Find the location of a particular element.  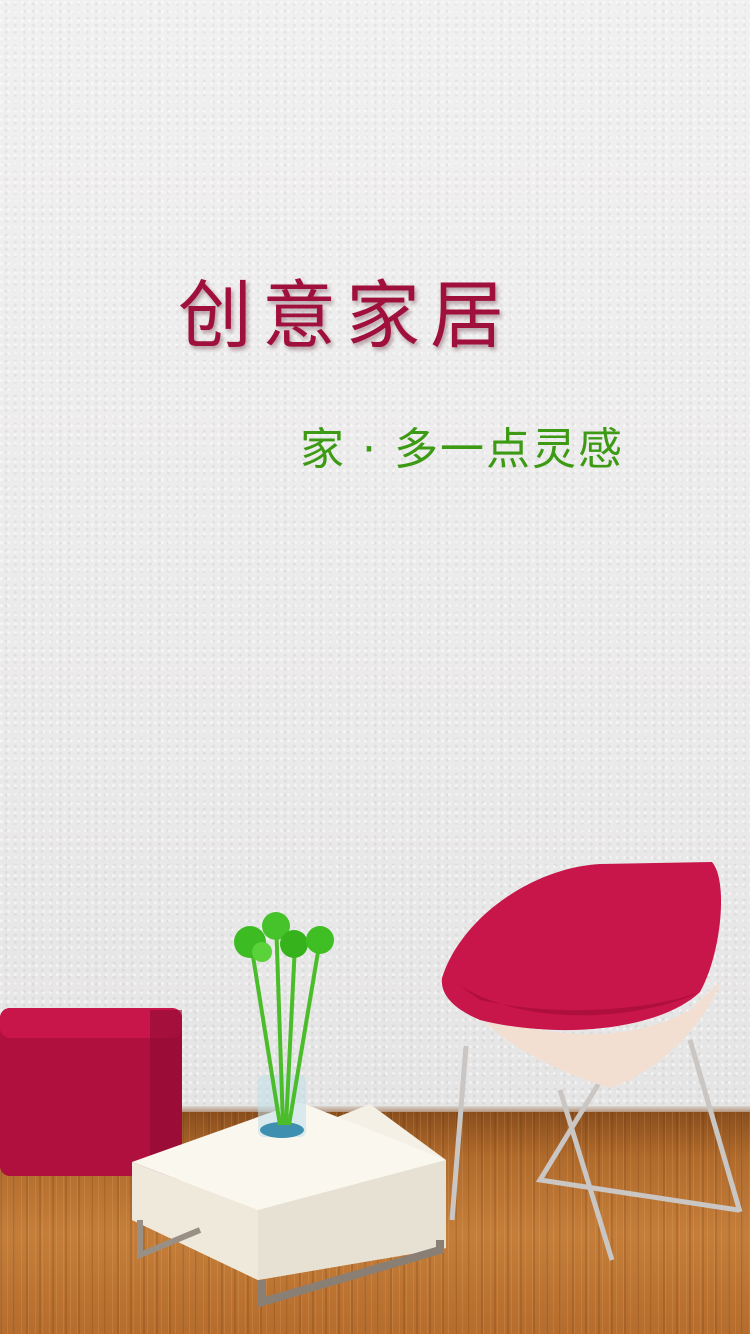

ottoman is located at coordinates (91, 1092).